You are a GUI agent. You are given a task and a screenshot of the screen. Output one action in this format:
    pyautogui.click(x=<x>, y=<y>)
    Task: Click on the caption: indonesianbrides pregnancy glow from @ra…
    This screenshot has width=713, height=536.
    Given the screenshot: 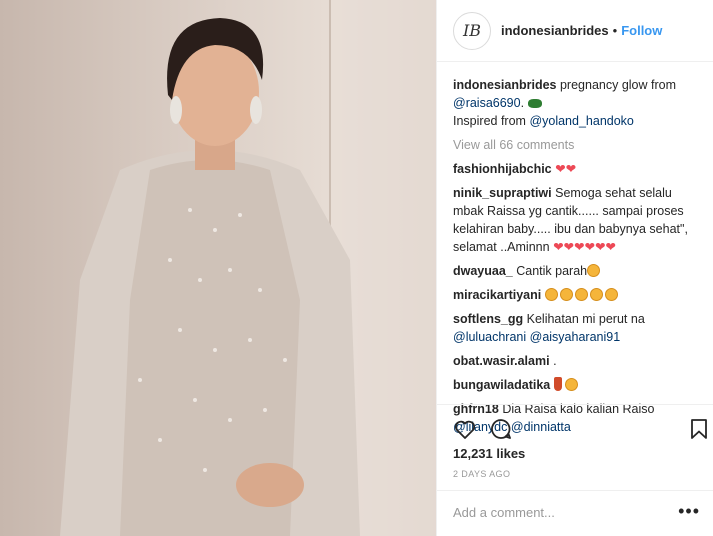 What is the action you would take?
    pyautogui.click(x=579, y=103)
    